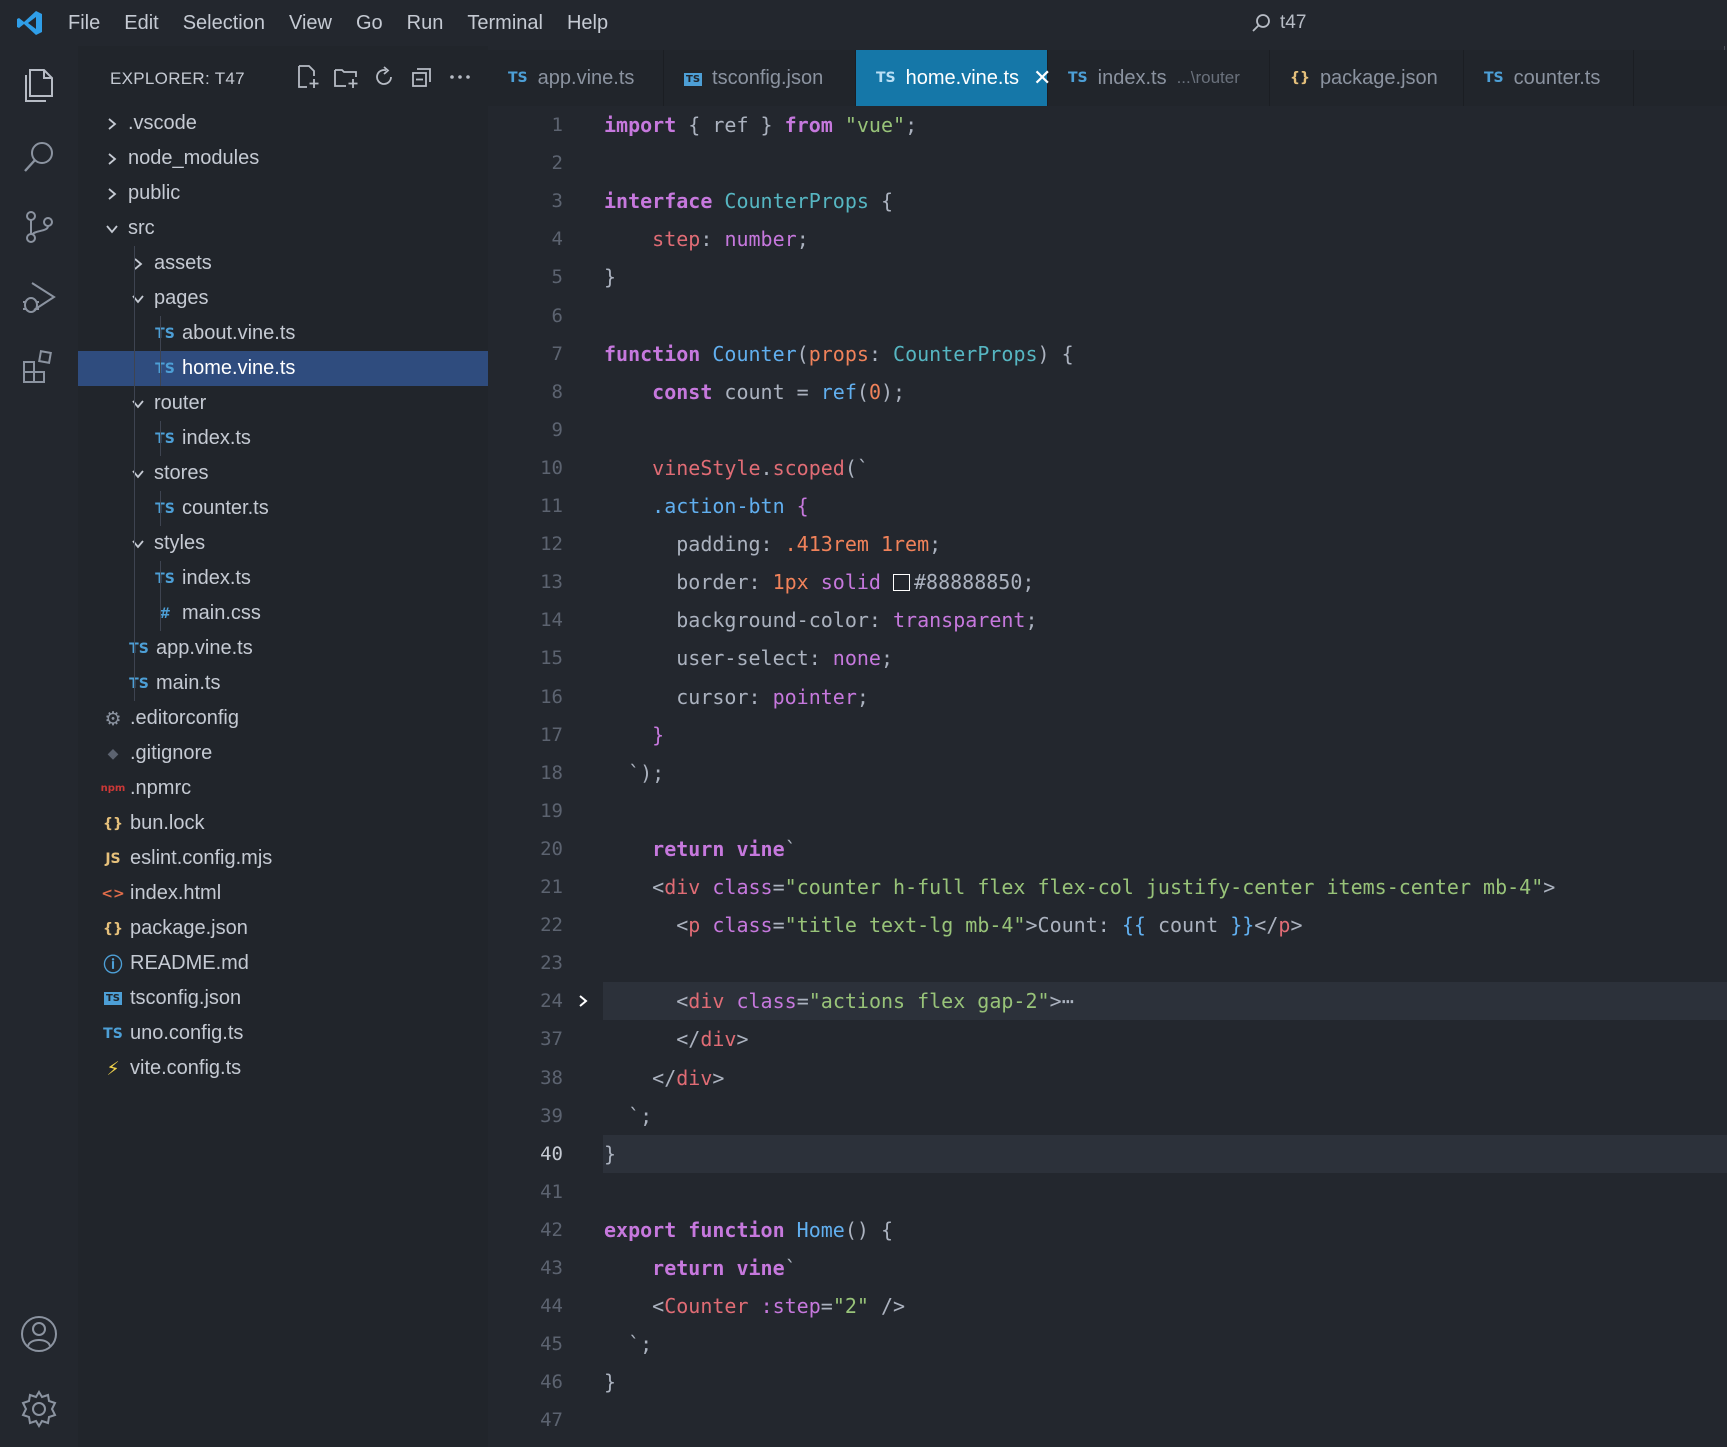  I want to click on folder-item: node_modules, so click(283, 158).